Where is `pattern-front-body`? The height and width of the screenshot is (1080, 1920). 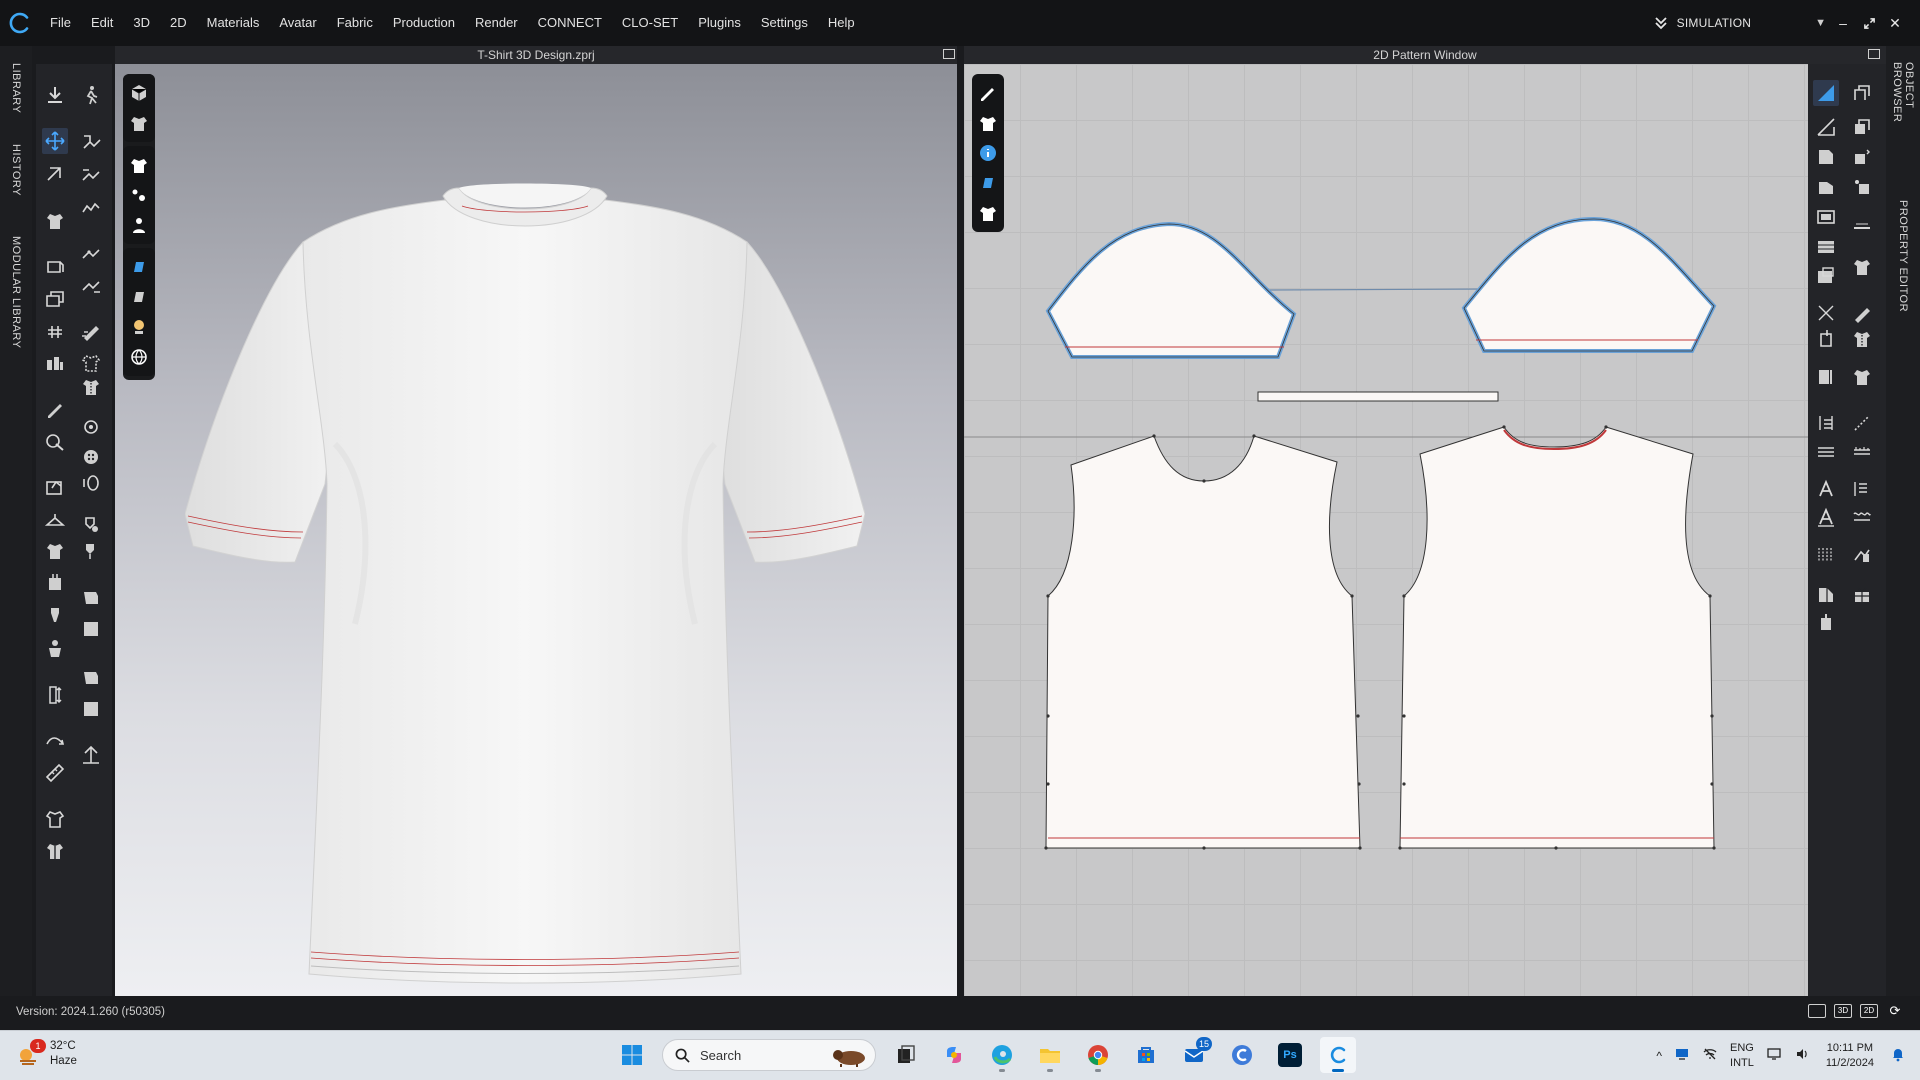 pattern-front-body is located at coordinates (1203, 642).